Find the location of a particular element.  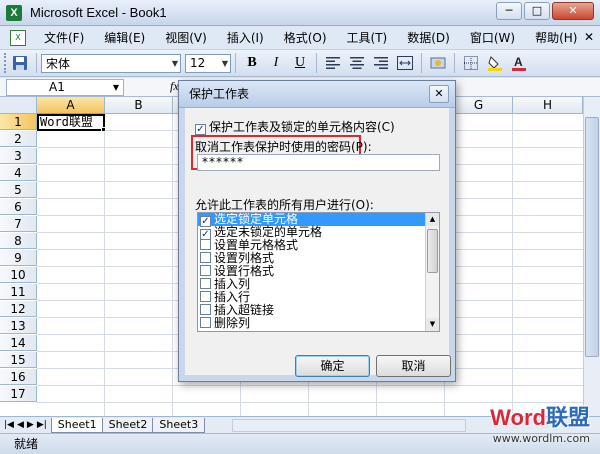

row-header: 4 is located at coordinates (18, 173).